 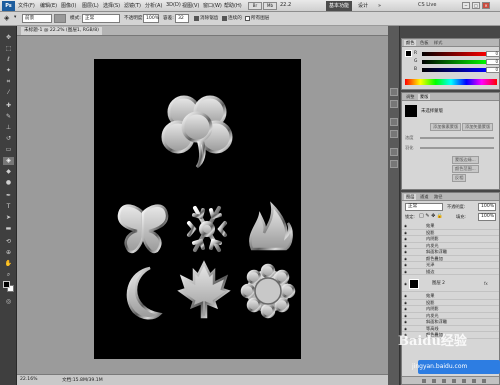 What do you see at coordinates (270, 6) in the screenshot?
I see `mini-bridge-button: Mb` at bounding box center [270, 6].